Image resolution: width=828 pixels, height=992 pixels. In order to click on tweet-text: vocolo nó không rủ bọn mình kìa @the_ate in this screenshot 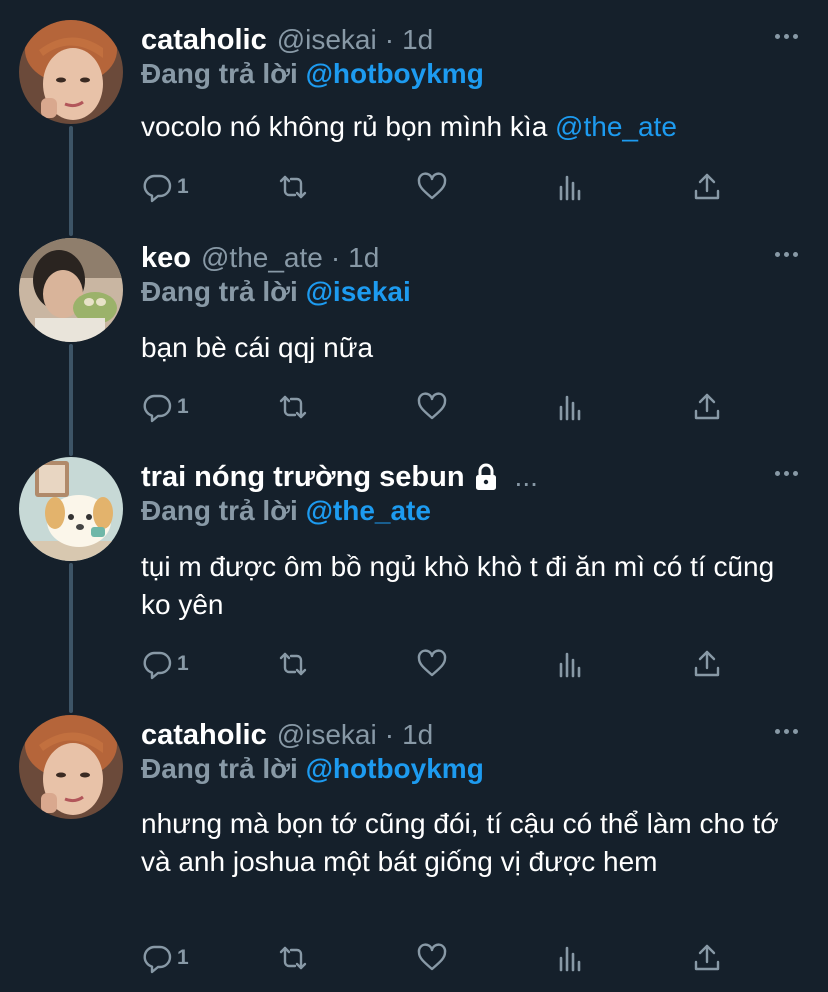, I will do `click(471, 127)`.